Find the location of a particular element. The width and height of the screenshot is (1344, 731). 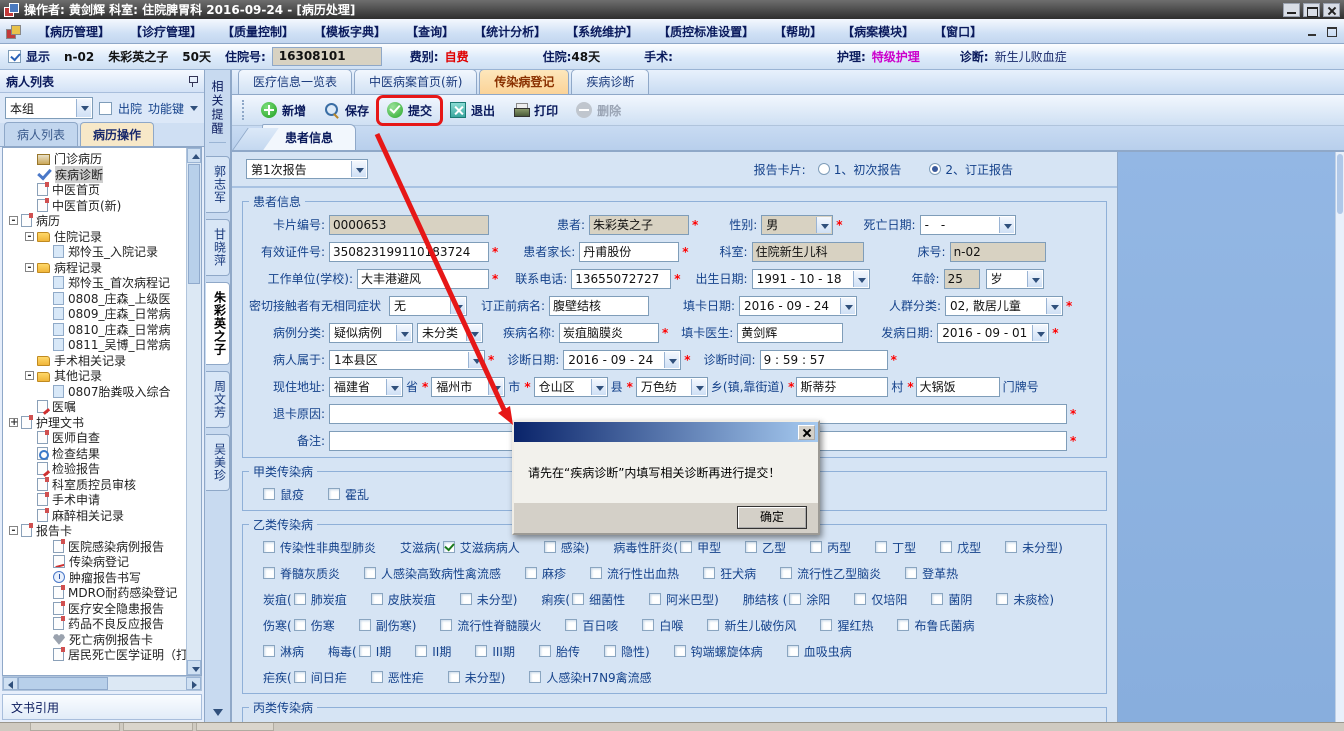

menu-item: 【病历管理】 is located at coordinates (74, 31).